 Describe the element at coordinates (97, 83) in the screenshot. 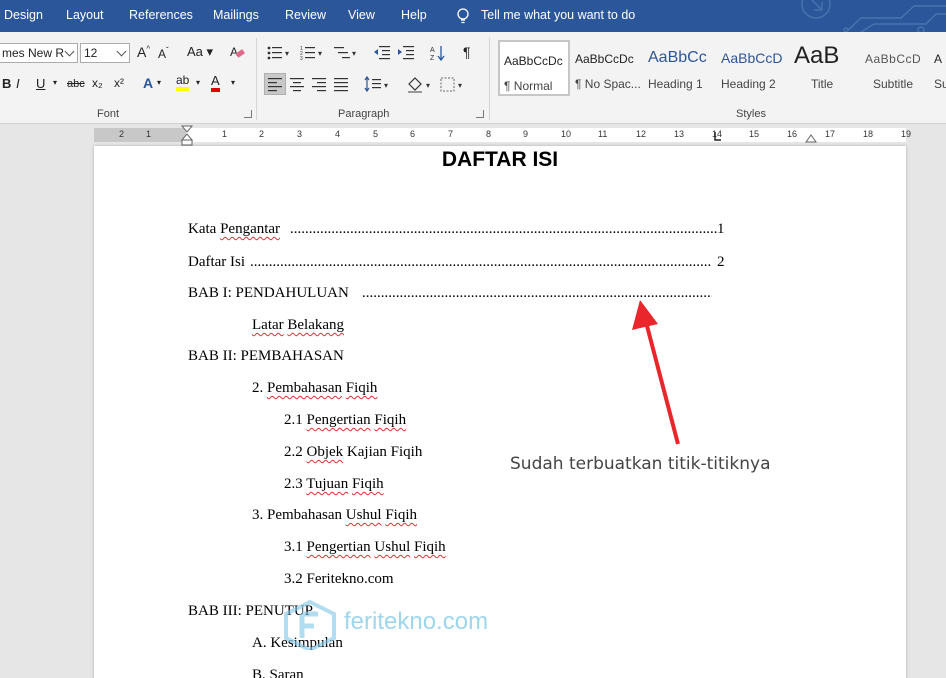

I see `subscript-button: x₂` at that location.